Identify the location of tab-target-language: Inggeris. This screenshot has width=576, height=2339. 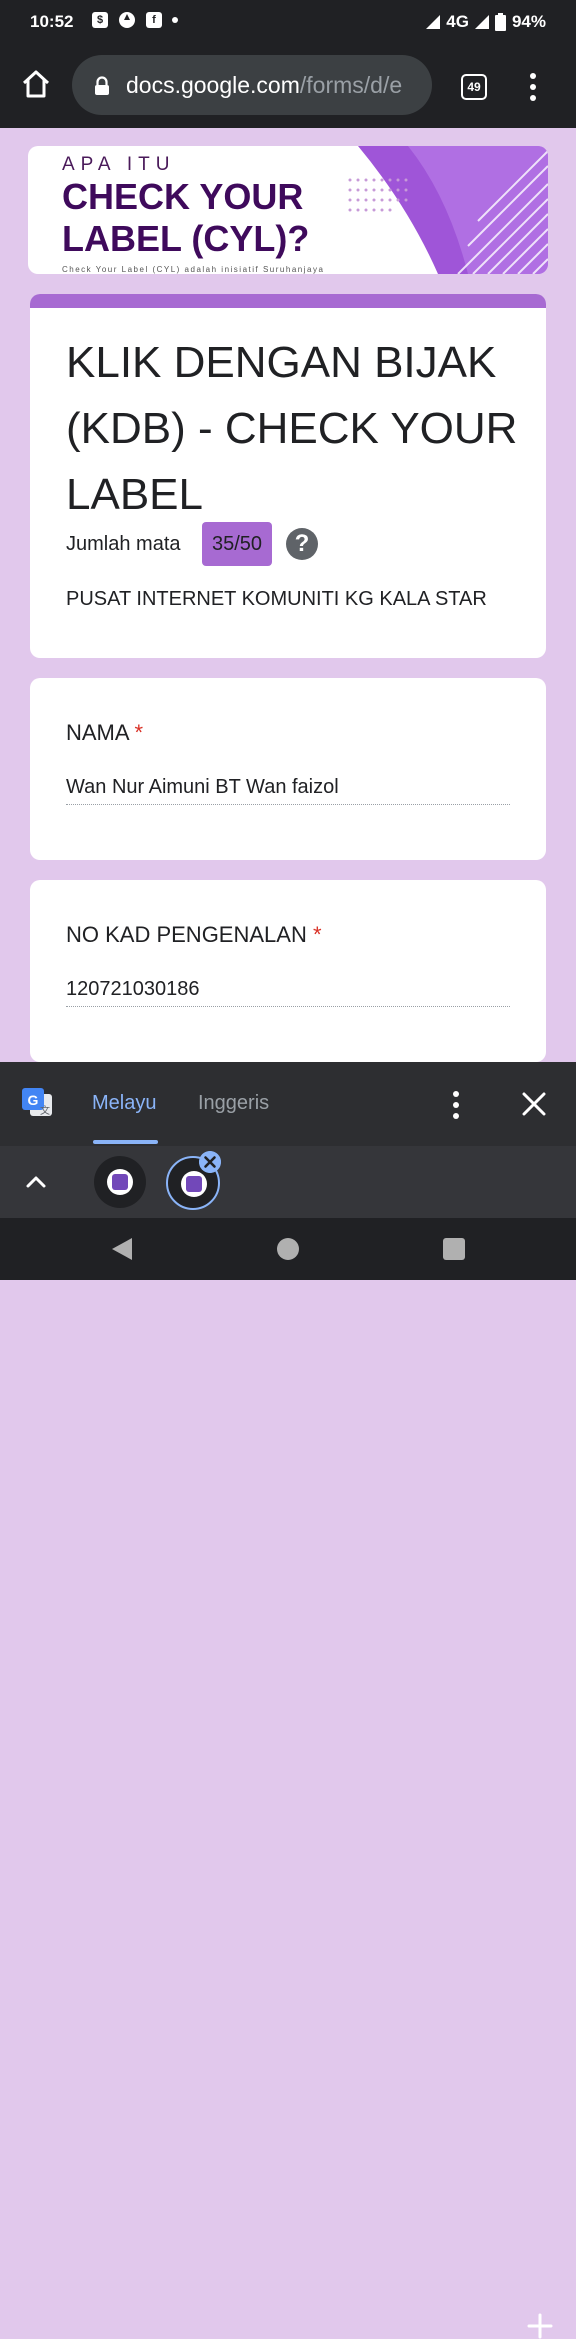
(233, 1103).